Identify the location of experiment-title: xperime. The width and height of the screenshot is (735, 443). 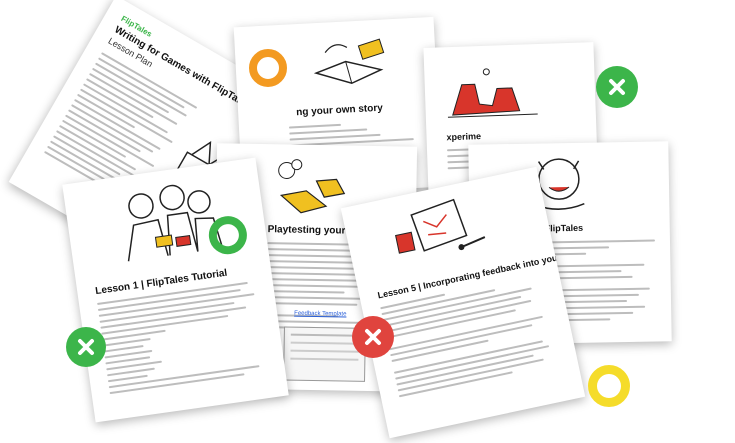
(464, 137).